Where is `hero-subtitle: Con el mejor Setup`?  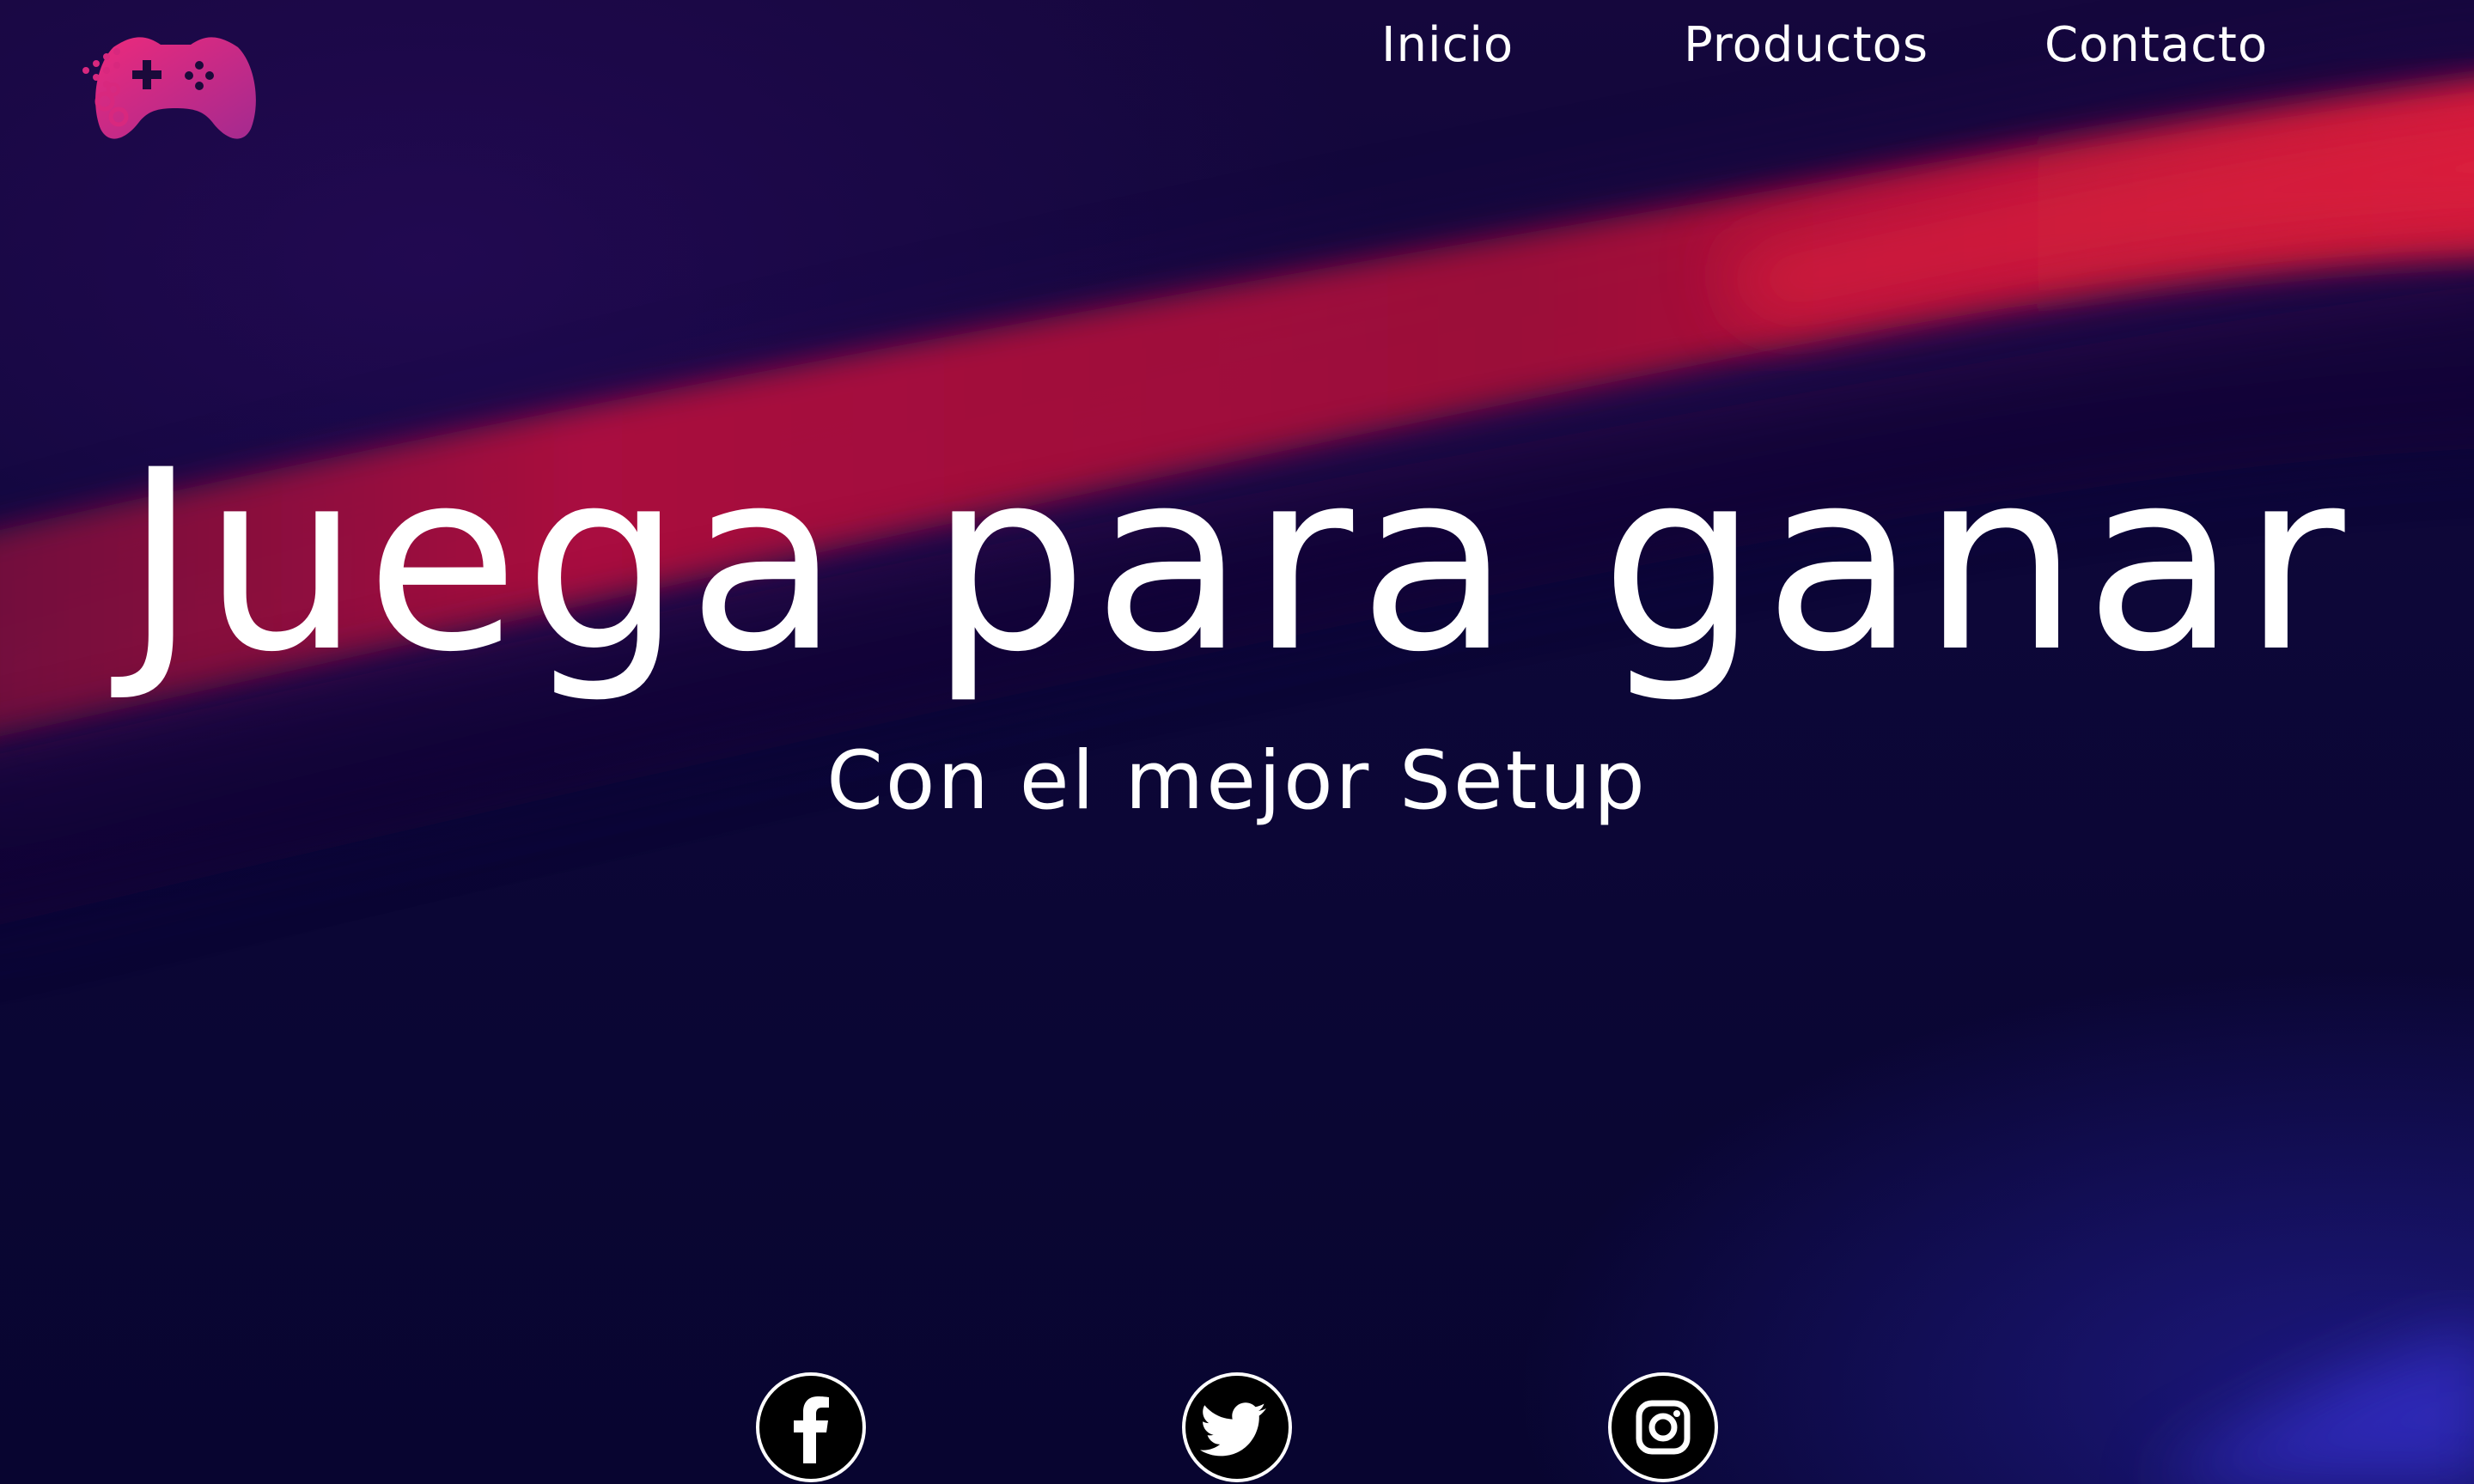 hero-subtitle: Con el mejor Setup is located at coordinates (1237, 781).